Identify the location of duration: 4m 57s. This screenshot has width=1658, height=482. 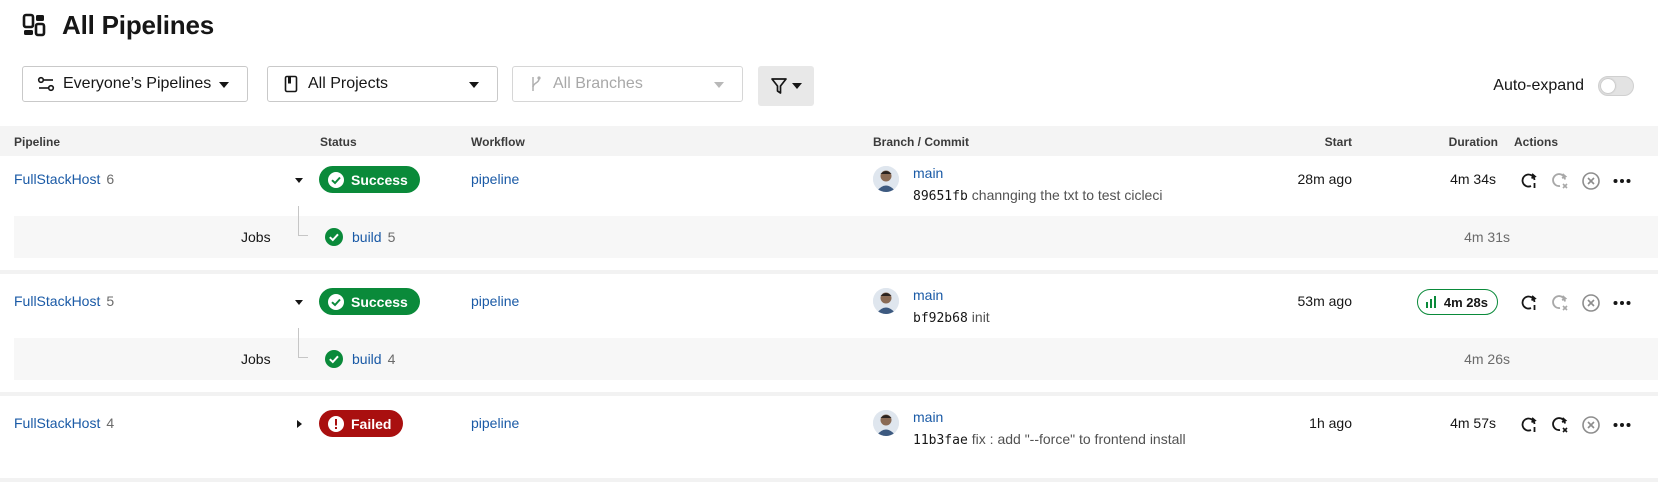
(1473, 423).